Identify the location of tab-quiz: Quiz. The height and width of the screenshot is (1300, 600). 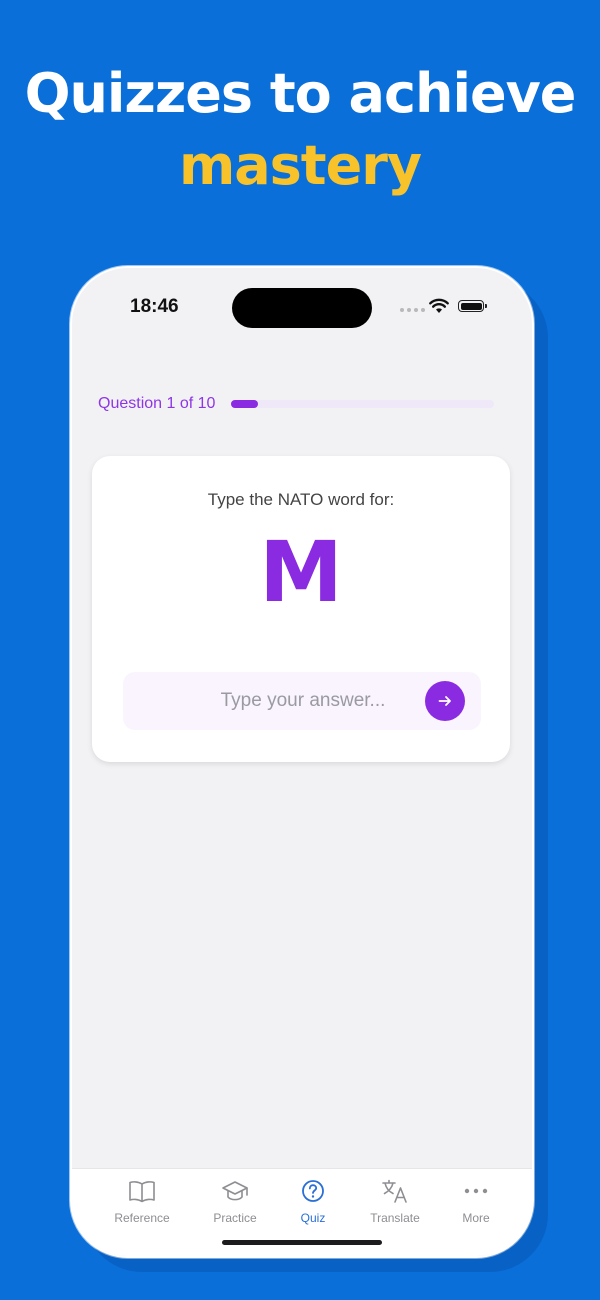
(313, 1205).